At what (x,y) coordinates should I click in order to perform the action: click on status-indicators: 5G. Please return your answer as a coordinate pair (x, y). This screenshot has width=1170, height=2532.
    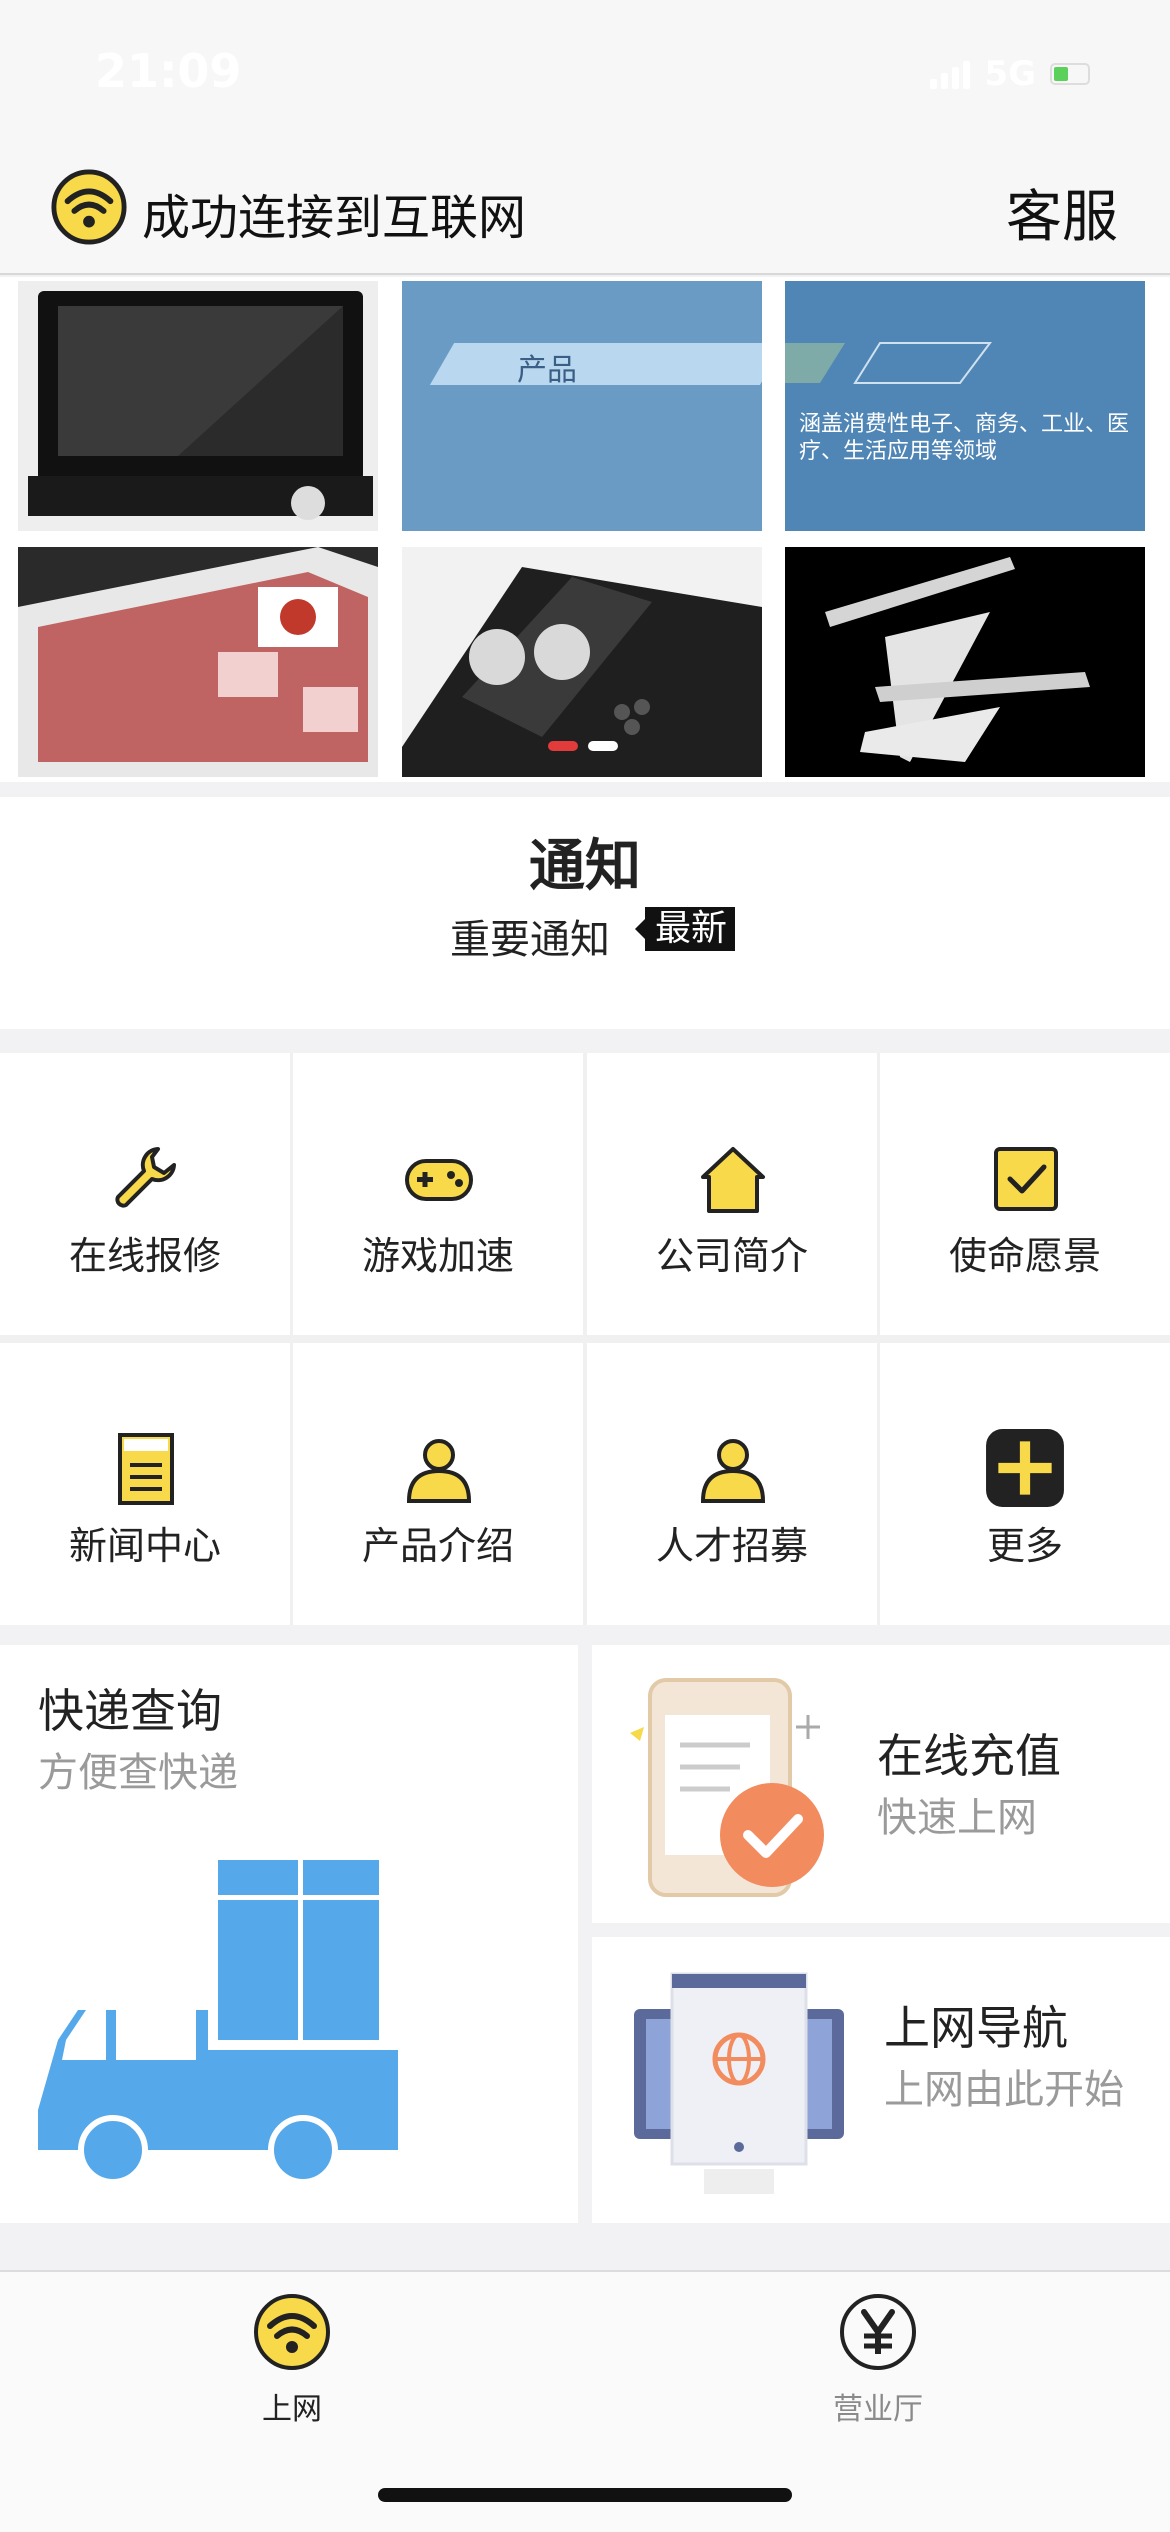
    Looking at the image, I should click on (1010, 74).